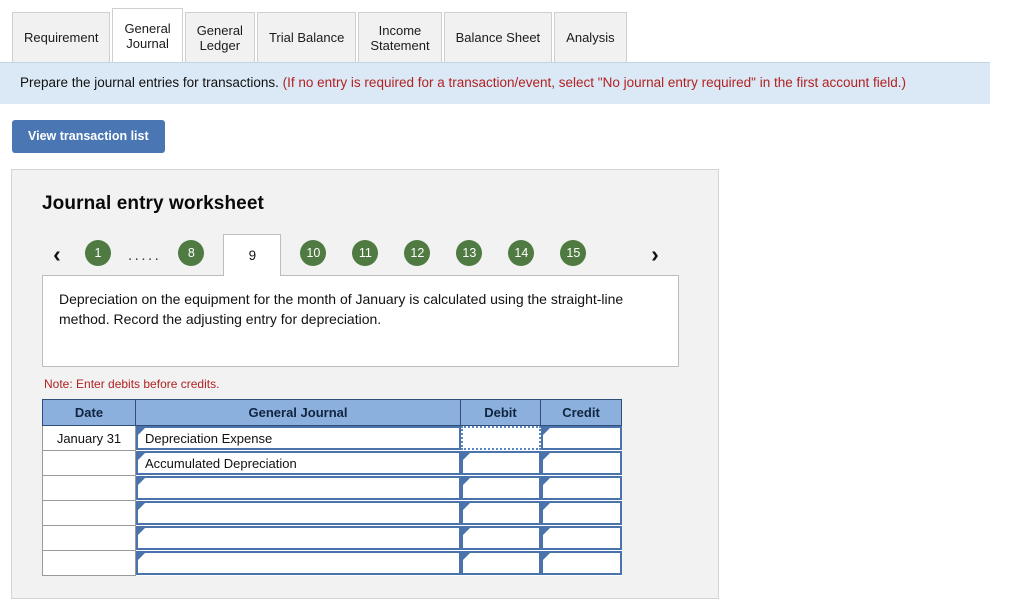  What do you see at coordinates (57, 259) in the screenshot?
I see `chevron-left-icon: ‹` at bounding box center [57, 259].